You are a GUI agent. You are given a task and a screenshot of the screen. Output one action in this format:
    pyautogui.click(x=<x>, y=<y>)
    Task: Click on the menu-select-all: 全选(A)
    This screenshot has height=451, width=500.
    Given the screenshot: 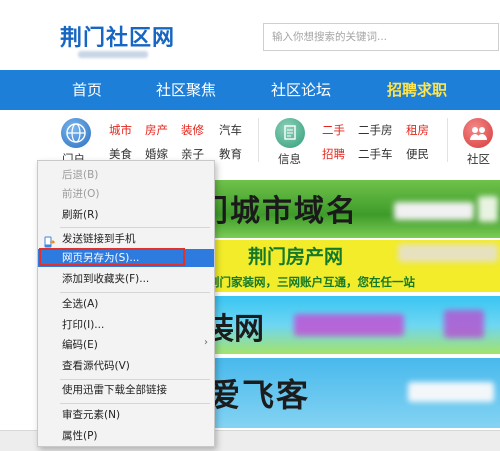 What is the action you would take?
    pyautogui.click(x=80, y=304)
    